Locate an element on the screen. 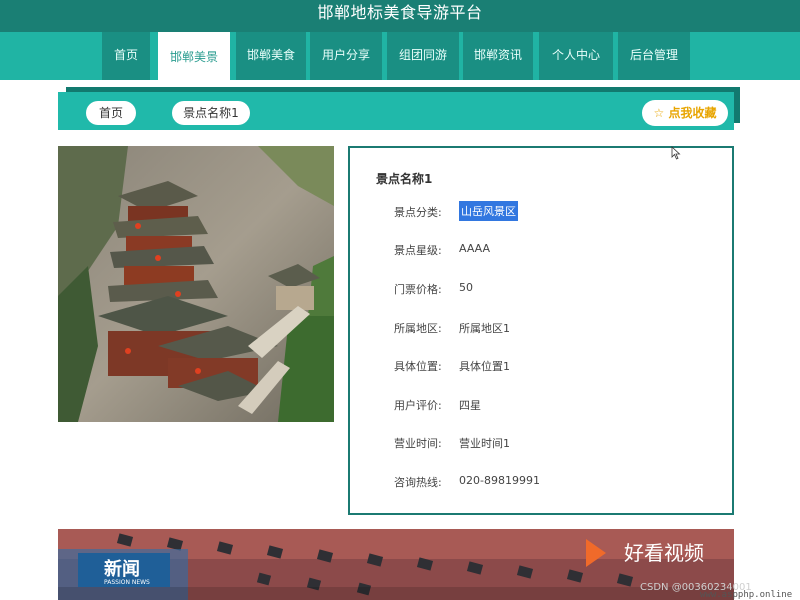 The image size is (800, 600). field-label-region: 所属地区: is located at coordinates (418, 328).